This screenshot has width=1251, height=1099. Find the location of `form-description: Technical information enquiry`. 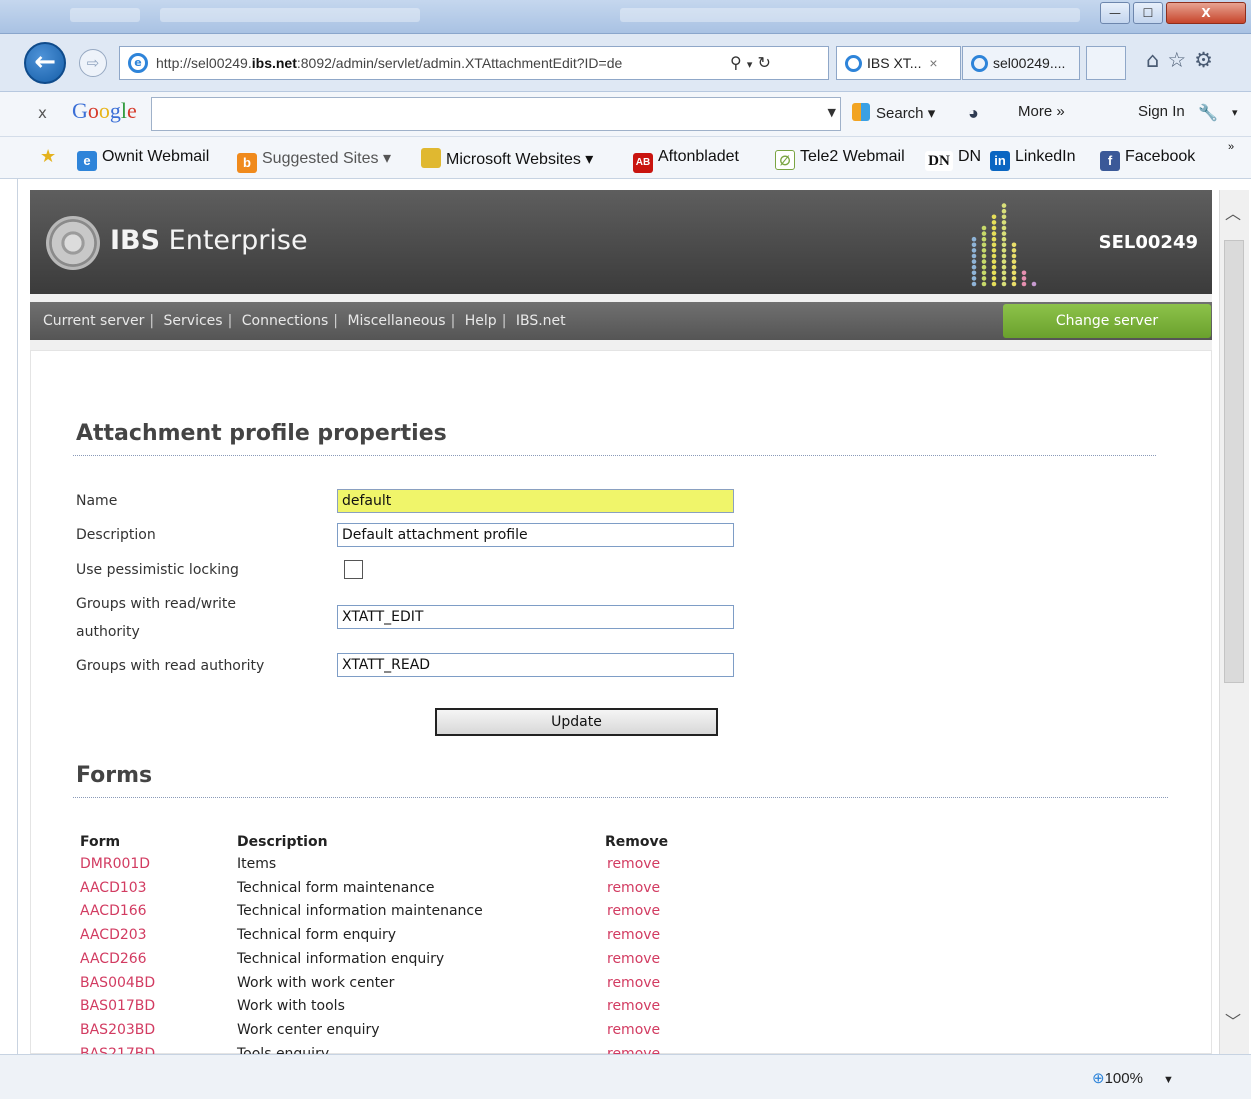

form-description: Technical information enquiry is located at coordinates (341, 958).